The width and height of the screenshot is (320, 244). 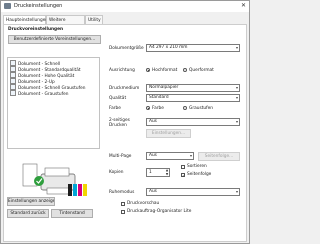 What do you see at coordinates (123, 212) in the screenshot?
I see `job-organizer-checkbox` at bounding box center [123, 212].